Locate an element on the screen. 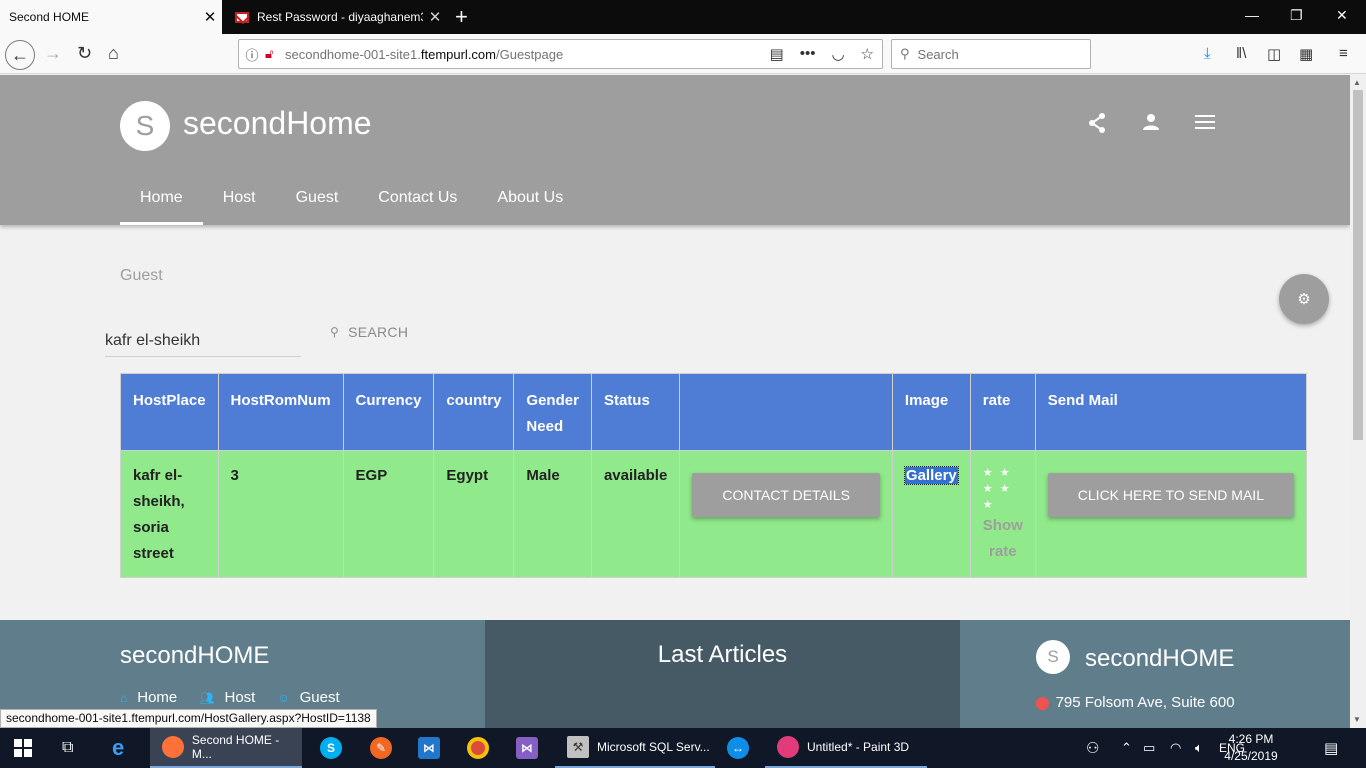  column-header: Send Mail is located at coordinates (1170, 412).